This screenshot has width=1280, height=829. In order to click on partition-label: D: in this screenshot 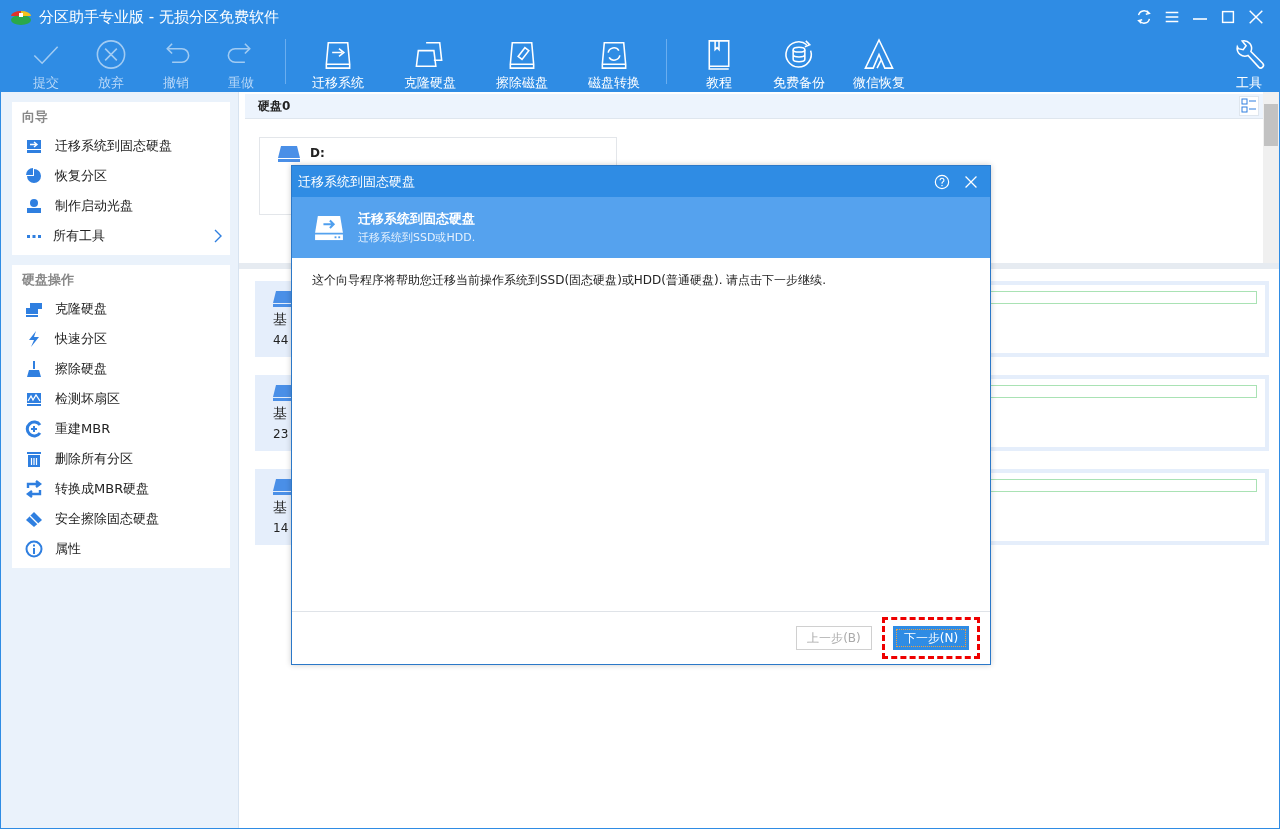, I will do `click(317, 153)`.